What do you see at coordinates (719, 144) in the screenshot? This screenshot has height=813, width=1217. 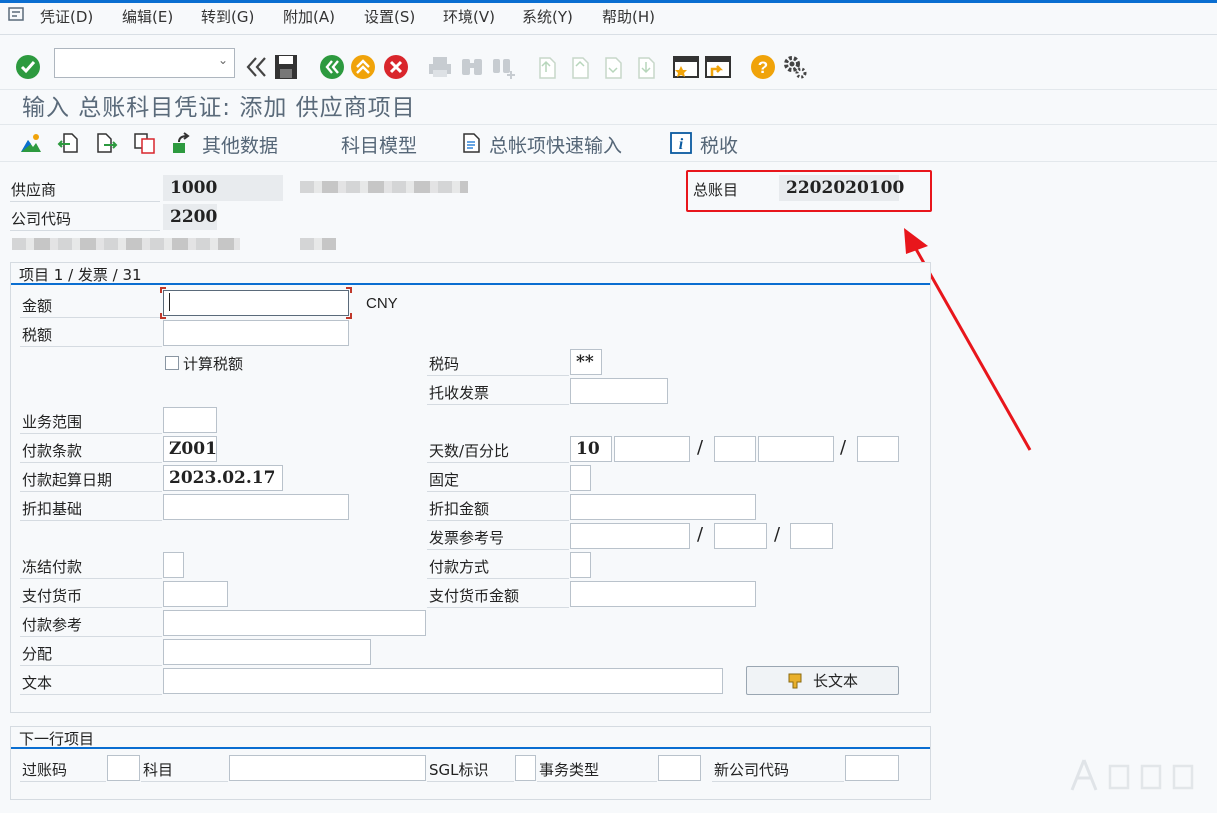 I see `tax-button: 税收` at bounding box center [719, 144].